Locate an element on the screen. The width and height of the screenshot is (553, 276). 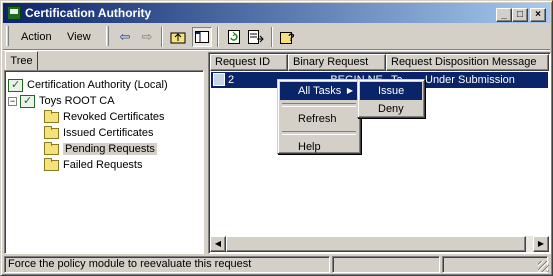
menu-item-label: All Tasks is located at coordinates (320, 91).